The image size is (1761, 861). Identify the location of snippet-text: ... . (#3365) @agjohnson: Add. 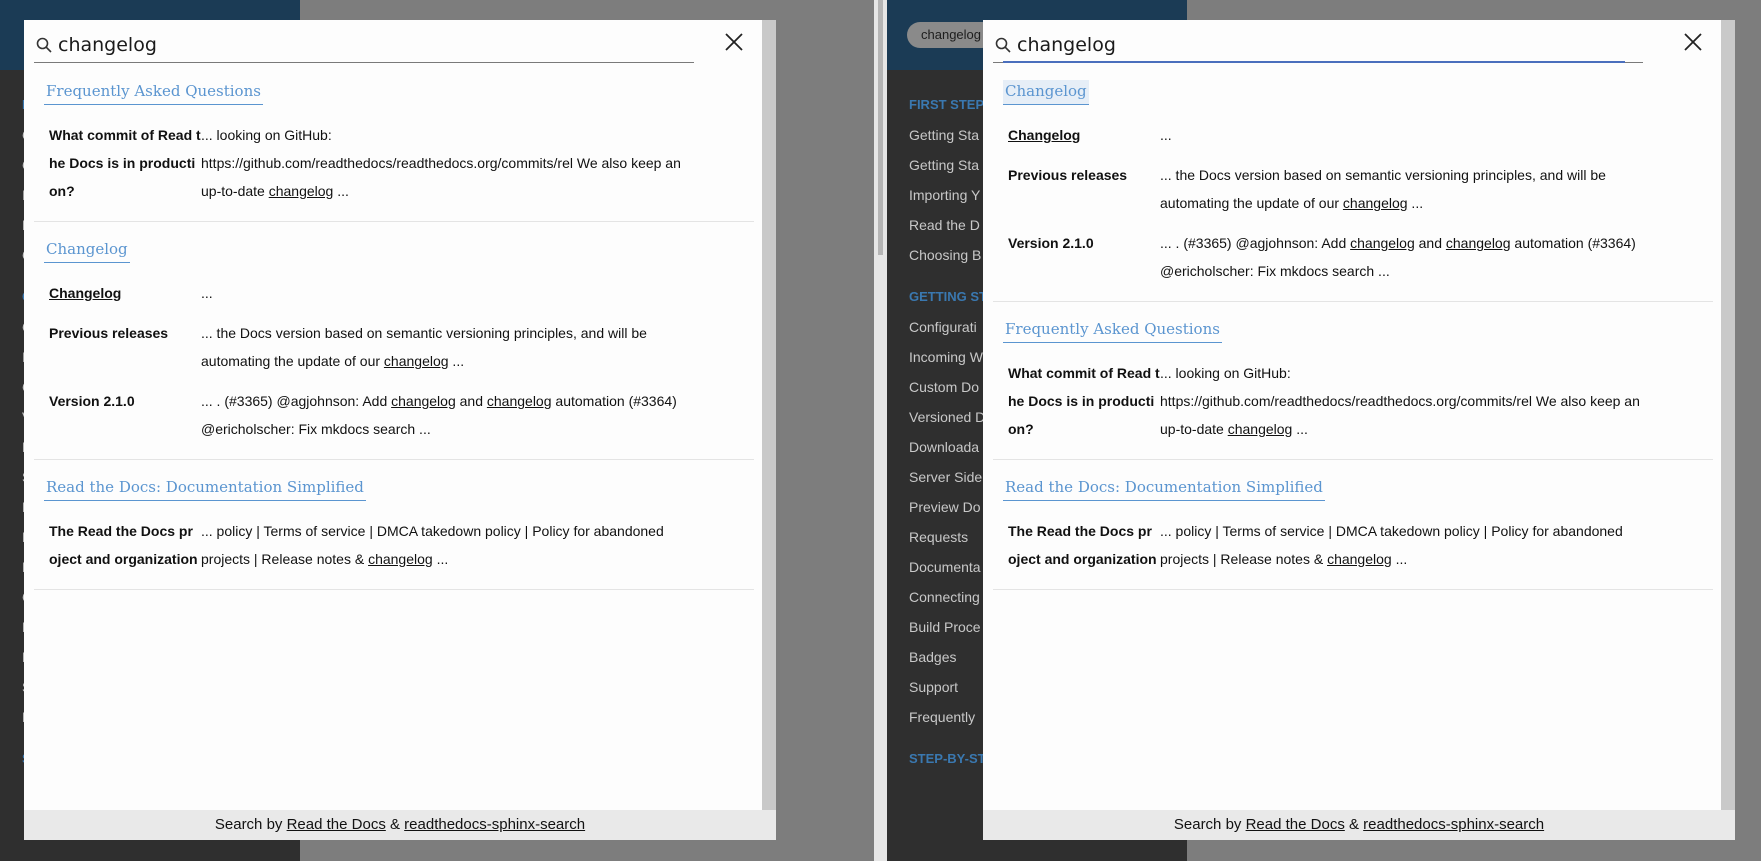
(1255, 243).